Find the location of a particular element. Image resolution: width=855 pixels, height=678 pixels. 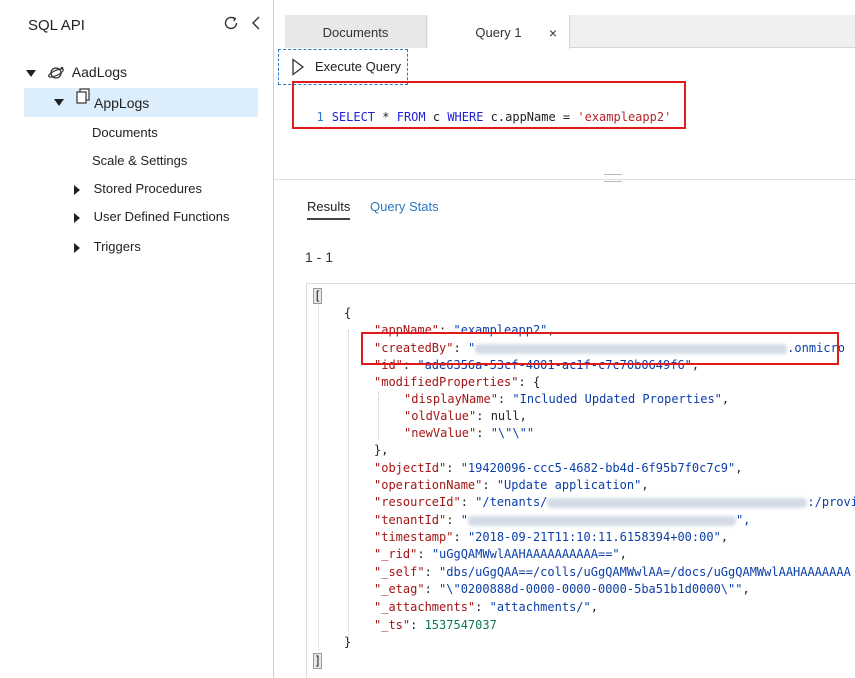

json-key: "oldValue" is located at coordinates (440, 416).